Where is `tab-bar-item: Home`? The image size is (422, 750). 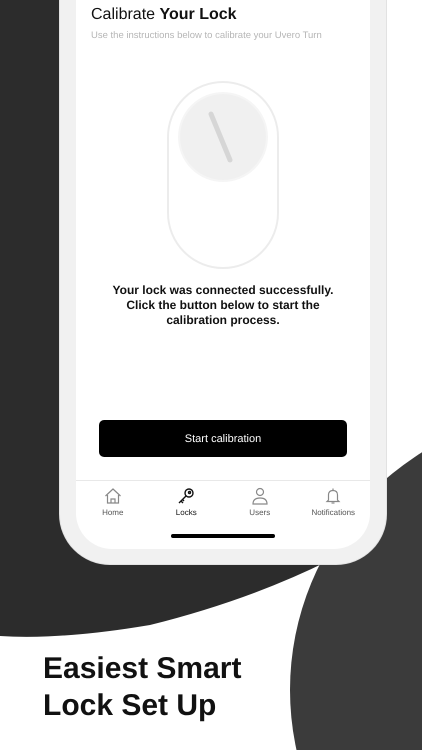 tab-bar-item: Home is located at coordinates (113, 501).